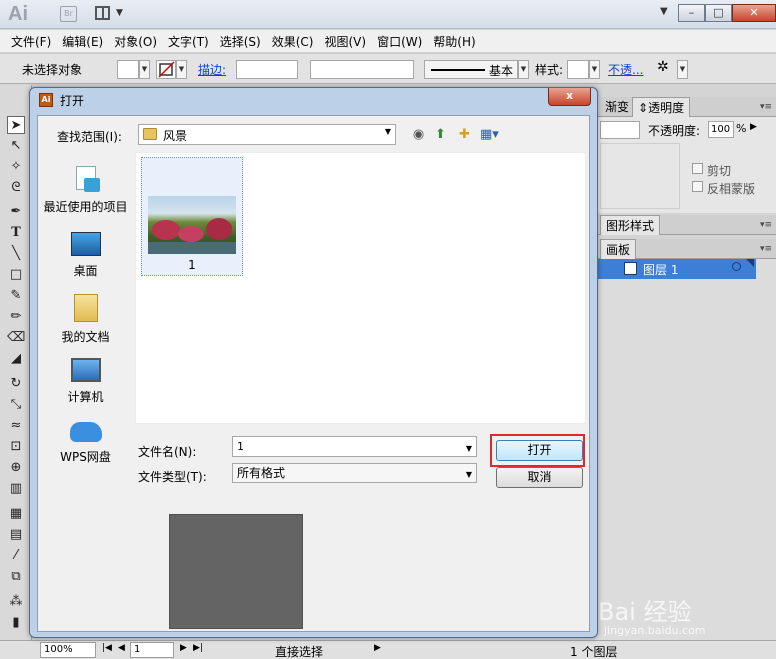  Describe the element at coordinates (16, 468) in the screenshot. I see `shape-builder-tool-icon: ⊕` at that location.